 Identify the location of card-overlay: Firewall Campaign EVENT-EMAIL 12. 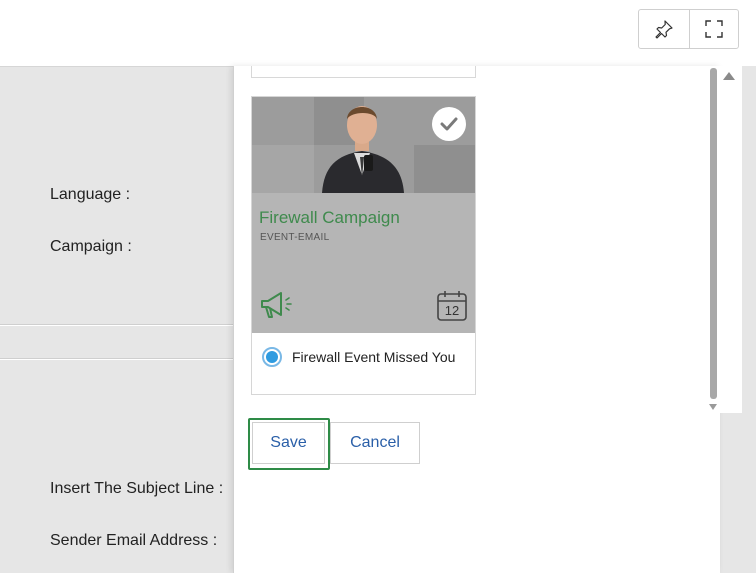
(363, 215).